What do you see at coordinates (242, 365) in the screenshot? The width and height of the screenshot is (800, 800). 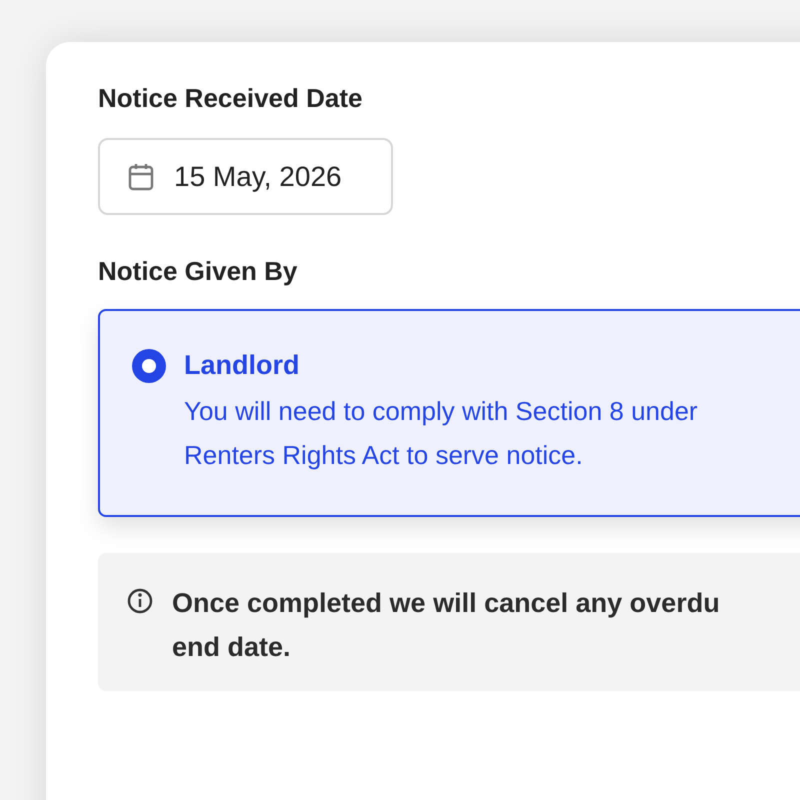 I see `option-title: Landlord` at bounding box center [242, 365].